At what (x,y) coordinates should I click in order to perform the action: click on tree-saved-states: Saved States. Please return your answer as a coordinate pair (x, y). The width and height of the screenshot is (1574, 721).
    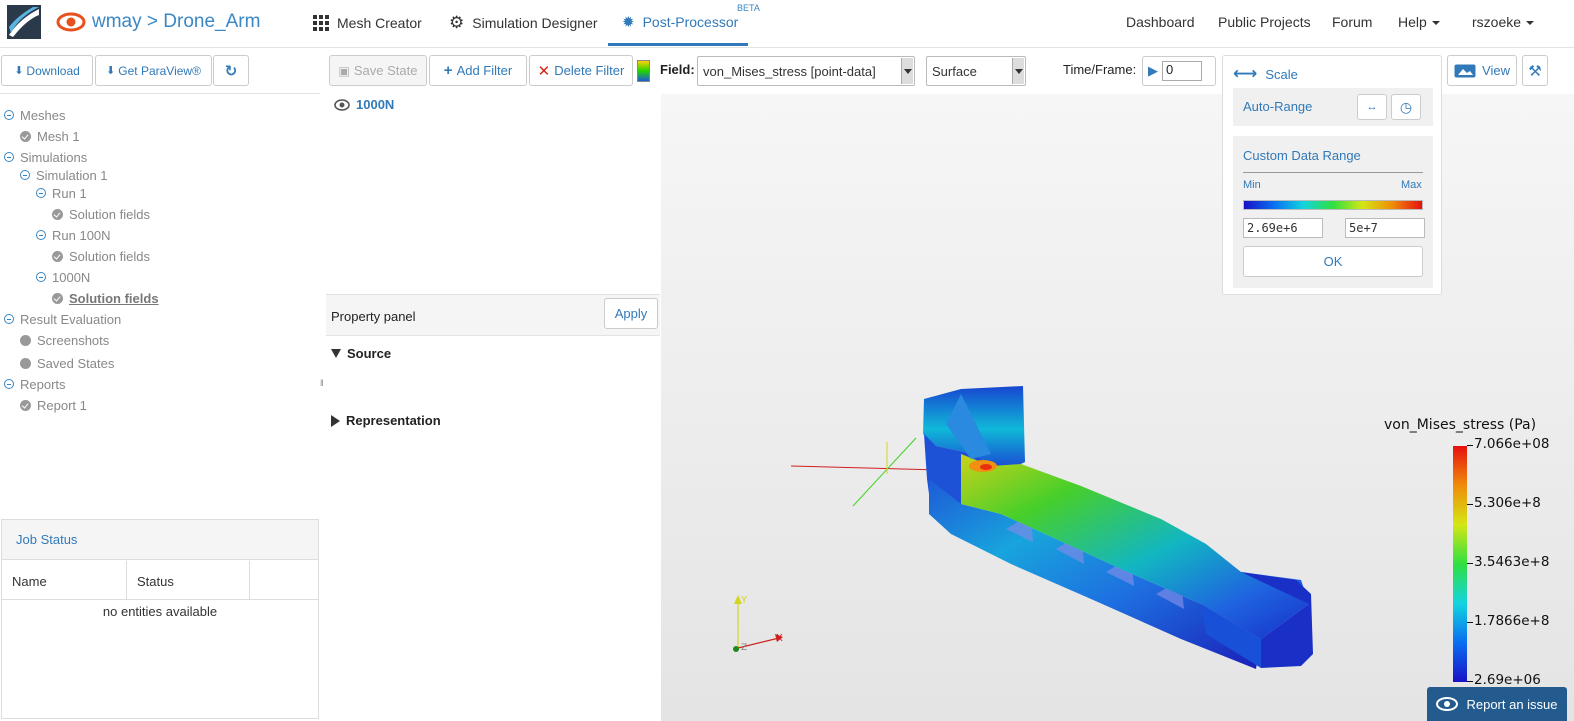
    Looking at the image, I should click on (67, 363).